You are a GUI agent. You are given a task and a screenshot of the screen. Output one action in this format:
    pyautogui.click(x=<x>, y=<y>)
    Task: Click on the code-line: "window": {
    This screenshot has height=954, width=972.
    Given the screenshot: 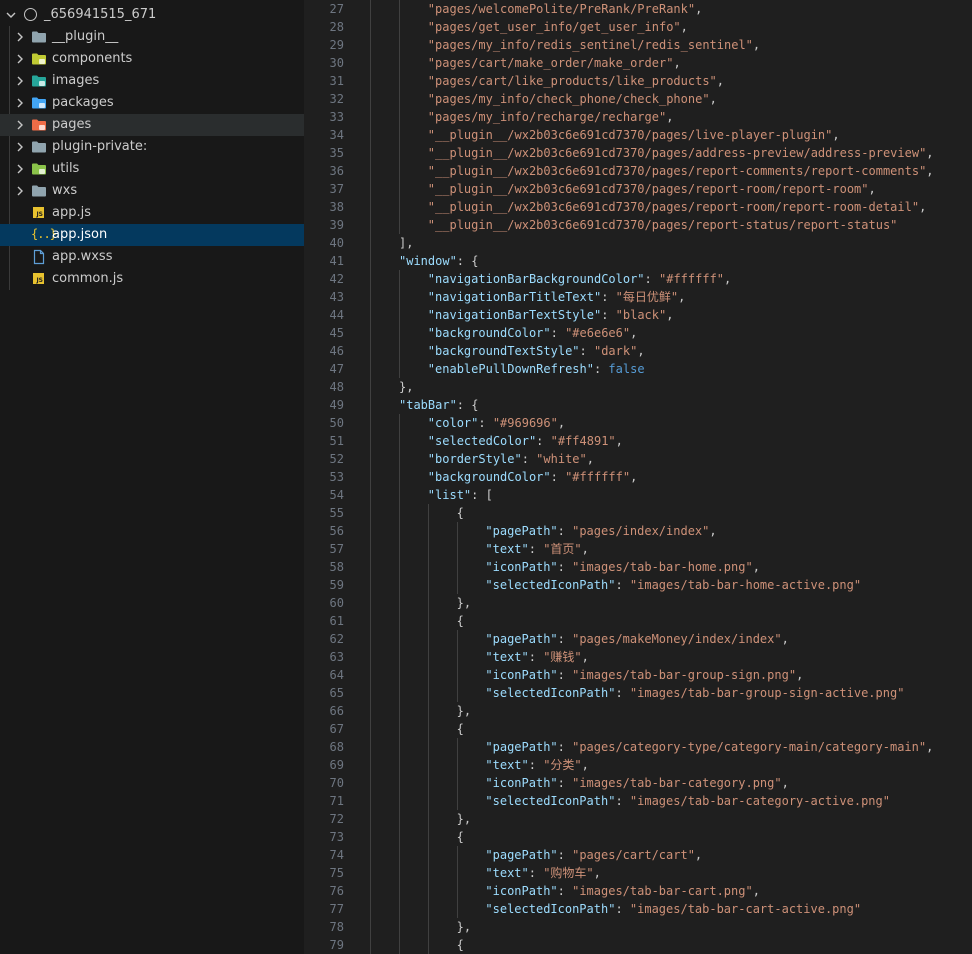 What is the action you would take?
    pyautogui.click(x=438, y=261)
    